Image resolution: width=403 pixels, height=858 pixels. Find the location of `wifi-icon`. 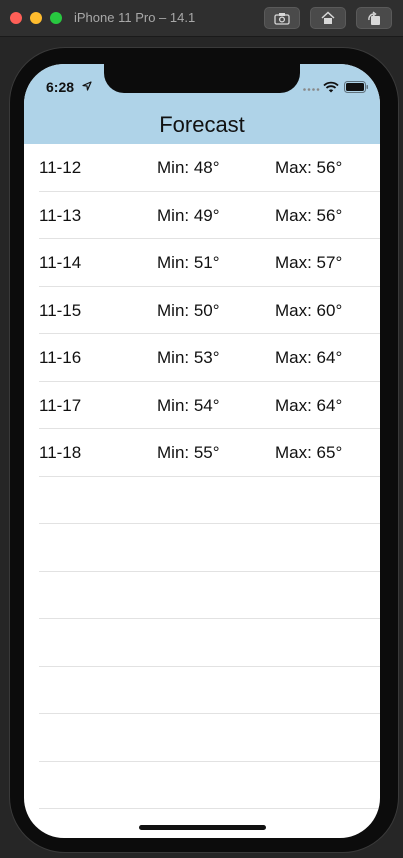

wifi-icon is located at coordinates (331, 87).